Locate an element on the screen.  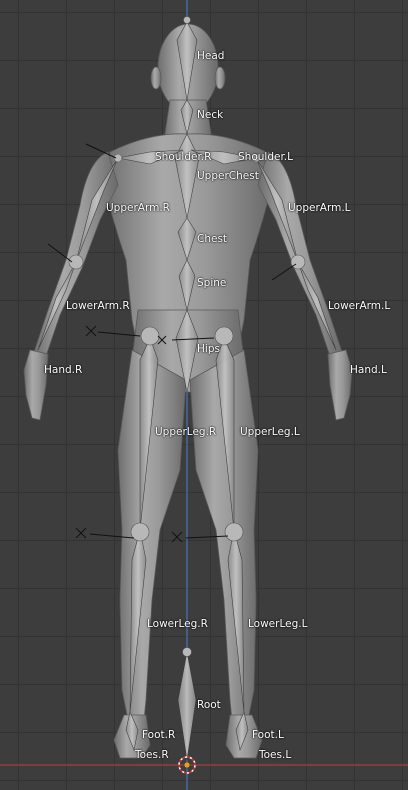
bone-label-hand-l: Hand.L is located at coordinates (368, 370).